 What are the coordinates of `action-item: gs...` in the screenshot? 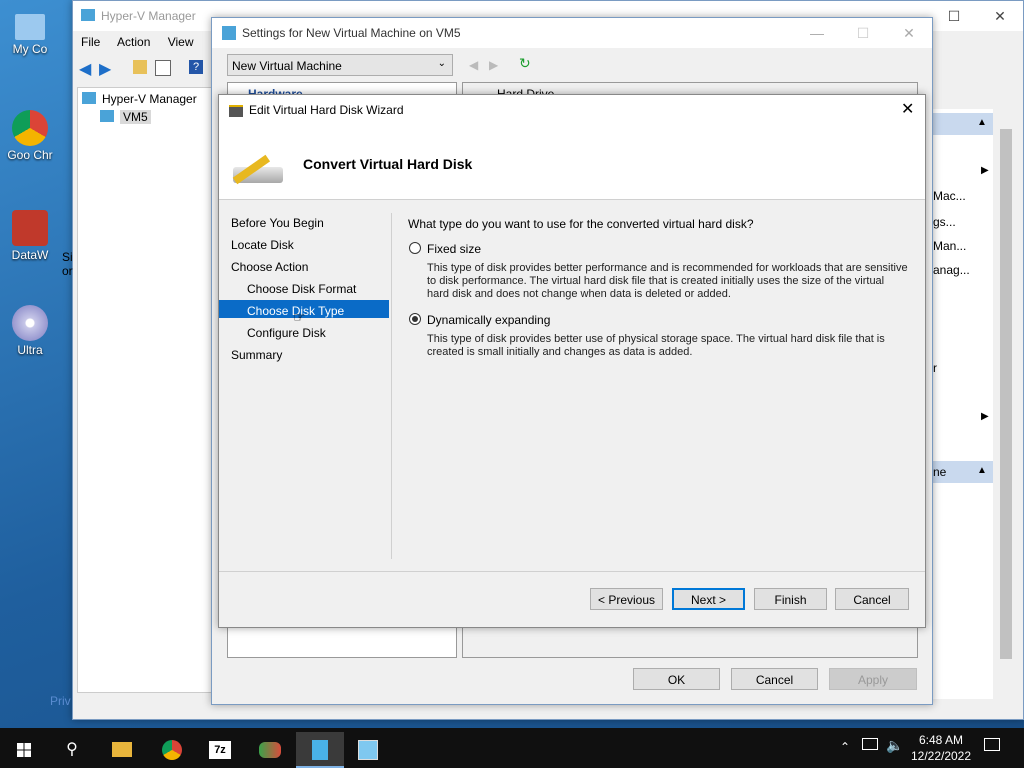 It's located at (944, 222).